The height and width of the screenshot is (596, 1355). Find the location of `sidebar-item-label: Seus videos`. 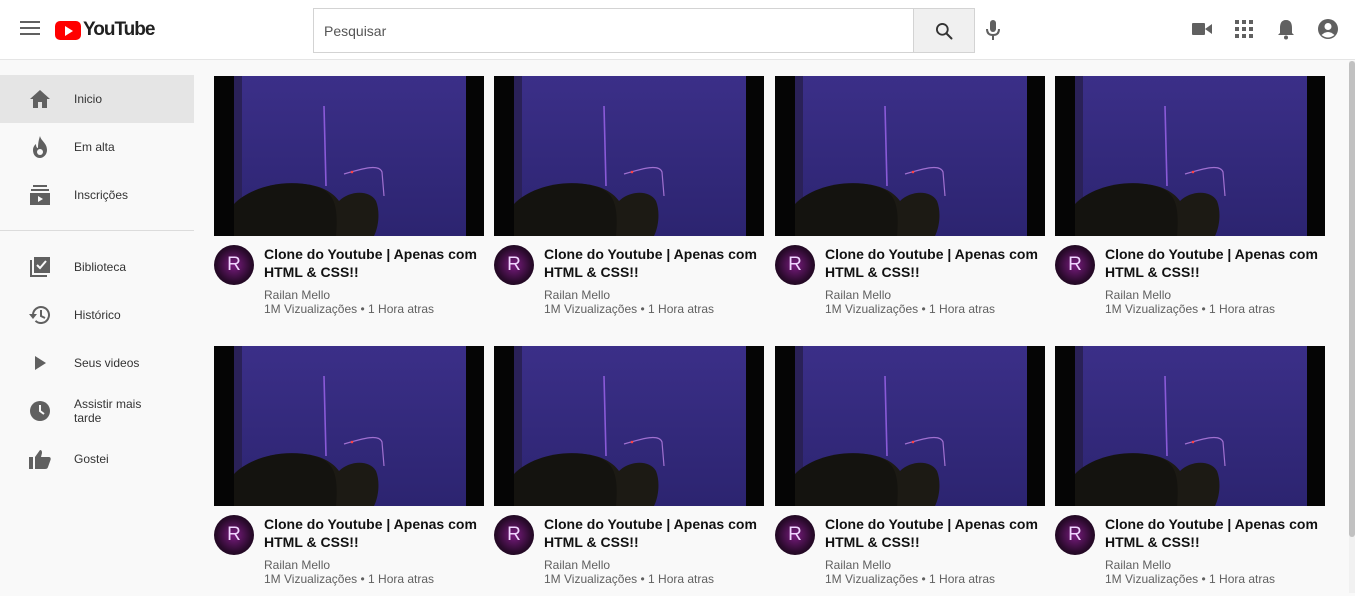

sidebar-item-label: Seus videos is located at coordinates (107, 363).